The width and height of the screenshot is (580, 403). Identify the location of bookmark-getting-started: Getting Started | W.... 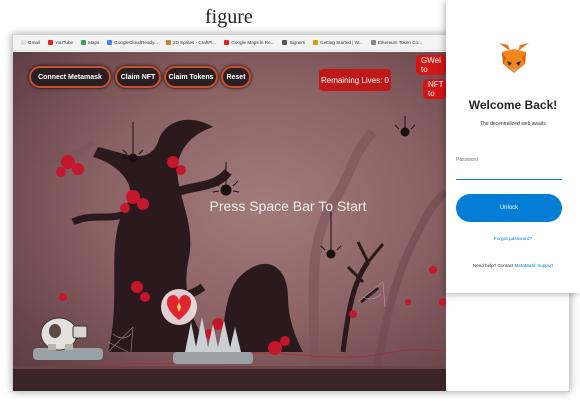
(338, 42).